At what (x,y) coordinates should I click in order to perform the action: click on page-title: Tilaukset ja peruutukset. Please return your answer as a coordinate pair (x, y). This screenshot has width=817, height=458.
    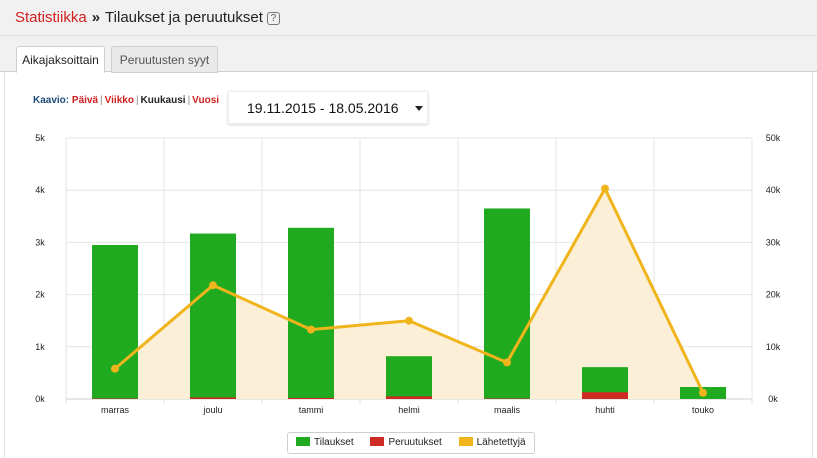
    Looking at the image, I should click on (184, 17).